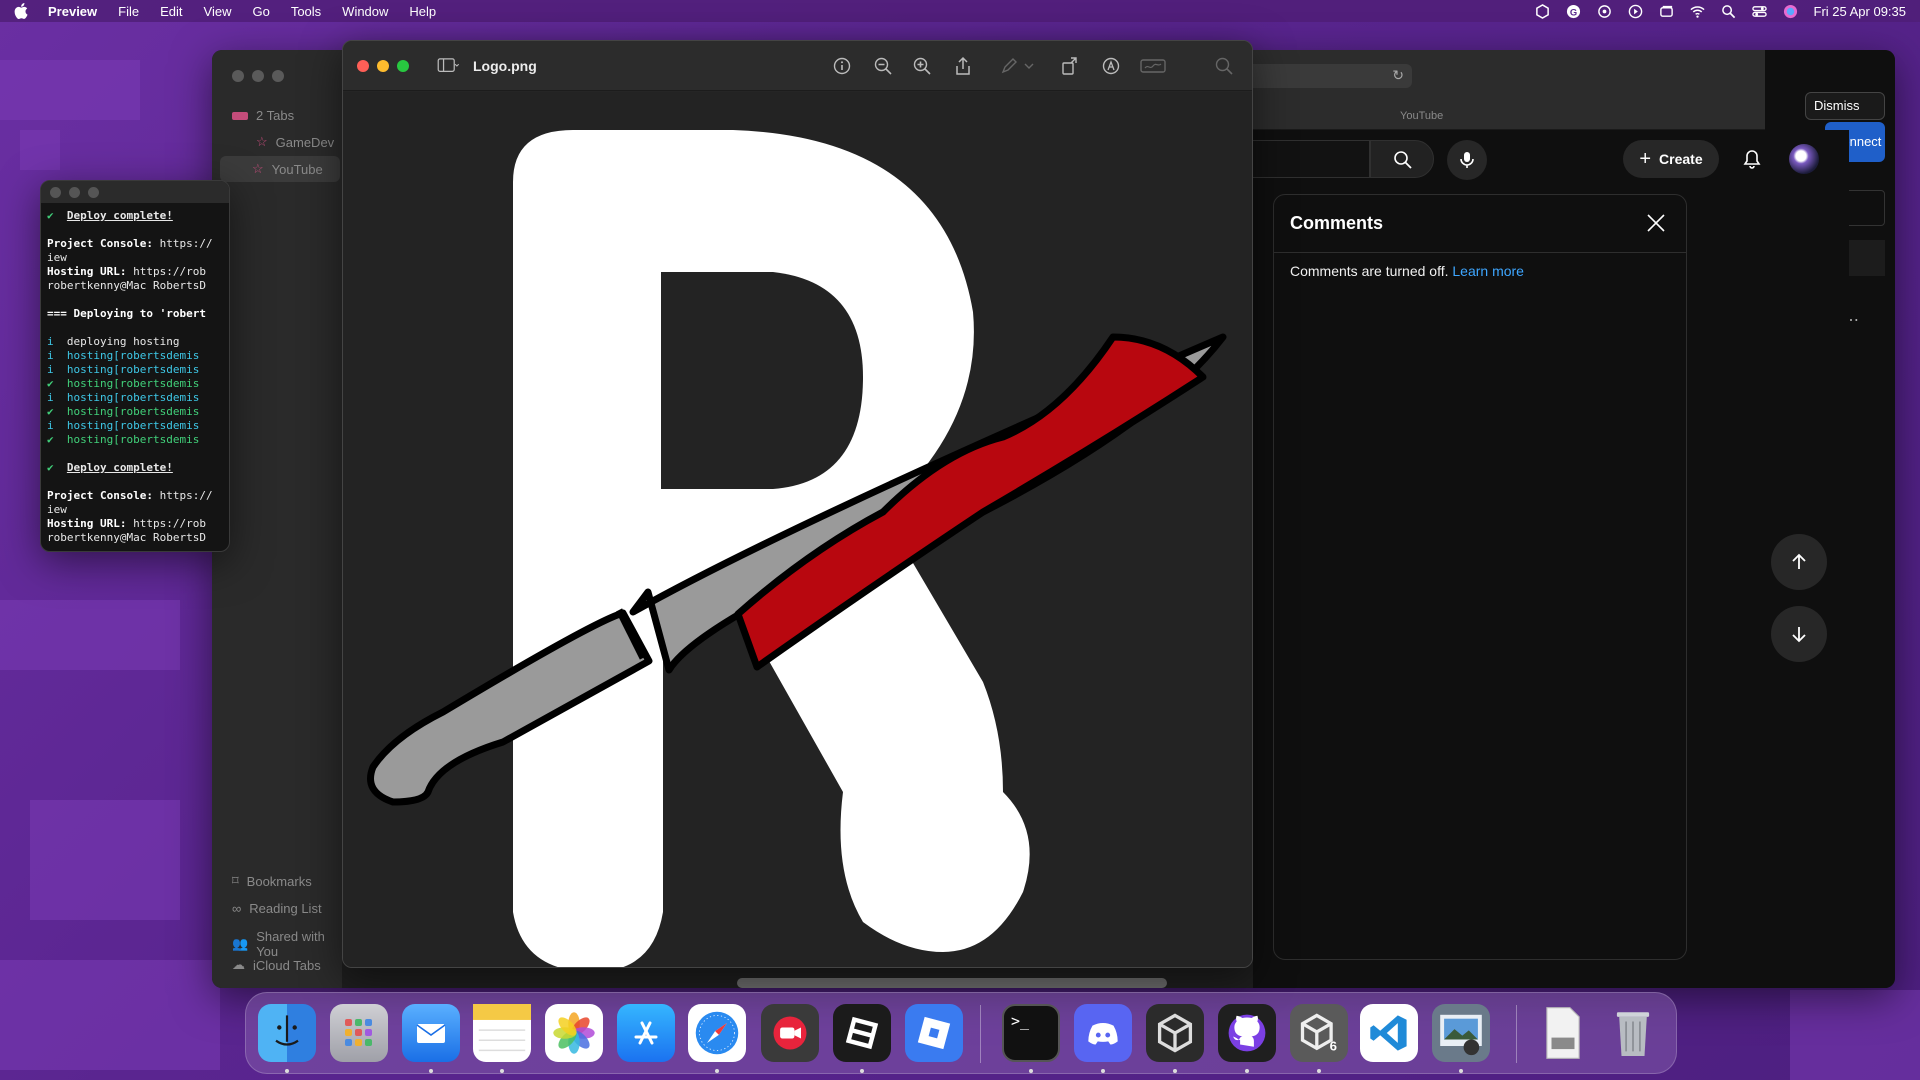 Image resolution: width=1920 pixels, height=1080 pixels. Describe the element at coordinates (717, 1033) in the screenshot. I see `dock-safari` at that location.